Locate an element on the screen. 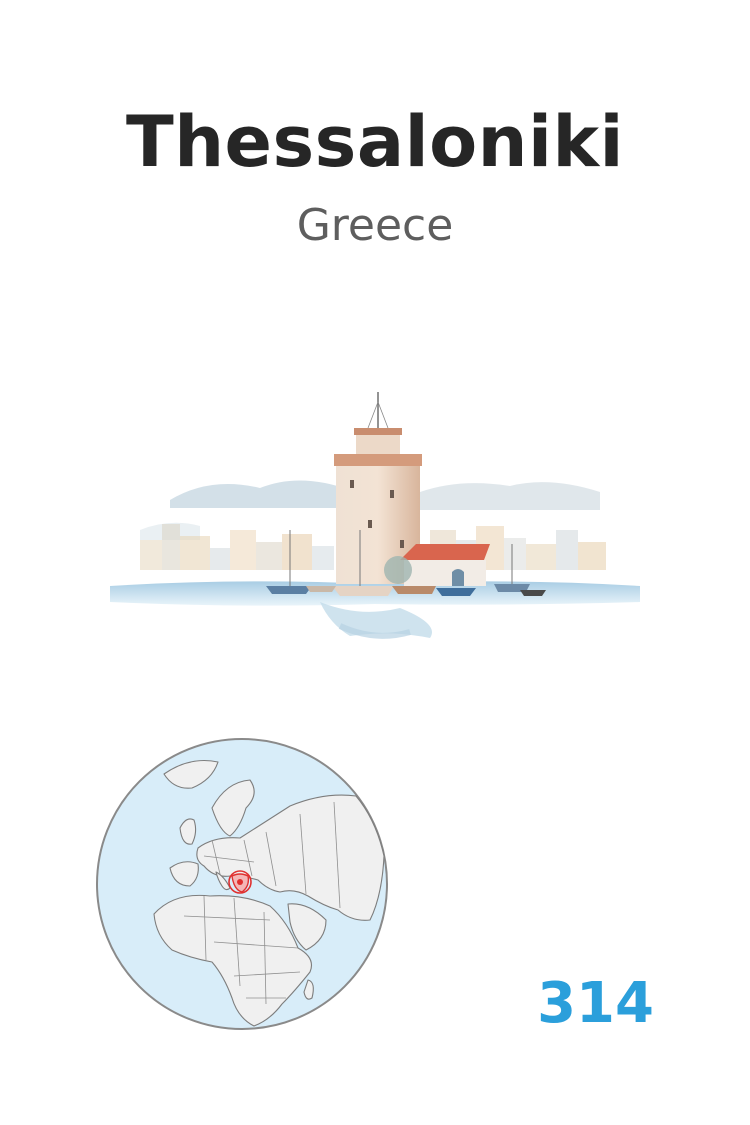 The image size is (750, 1125). card-number: 314 is located at coordinates (595, 1003).